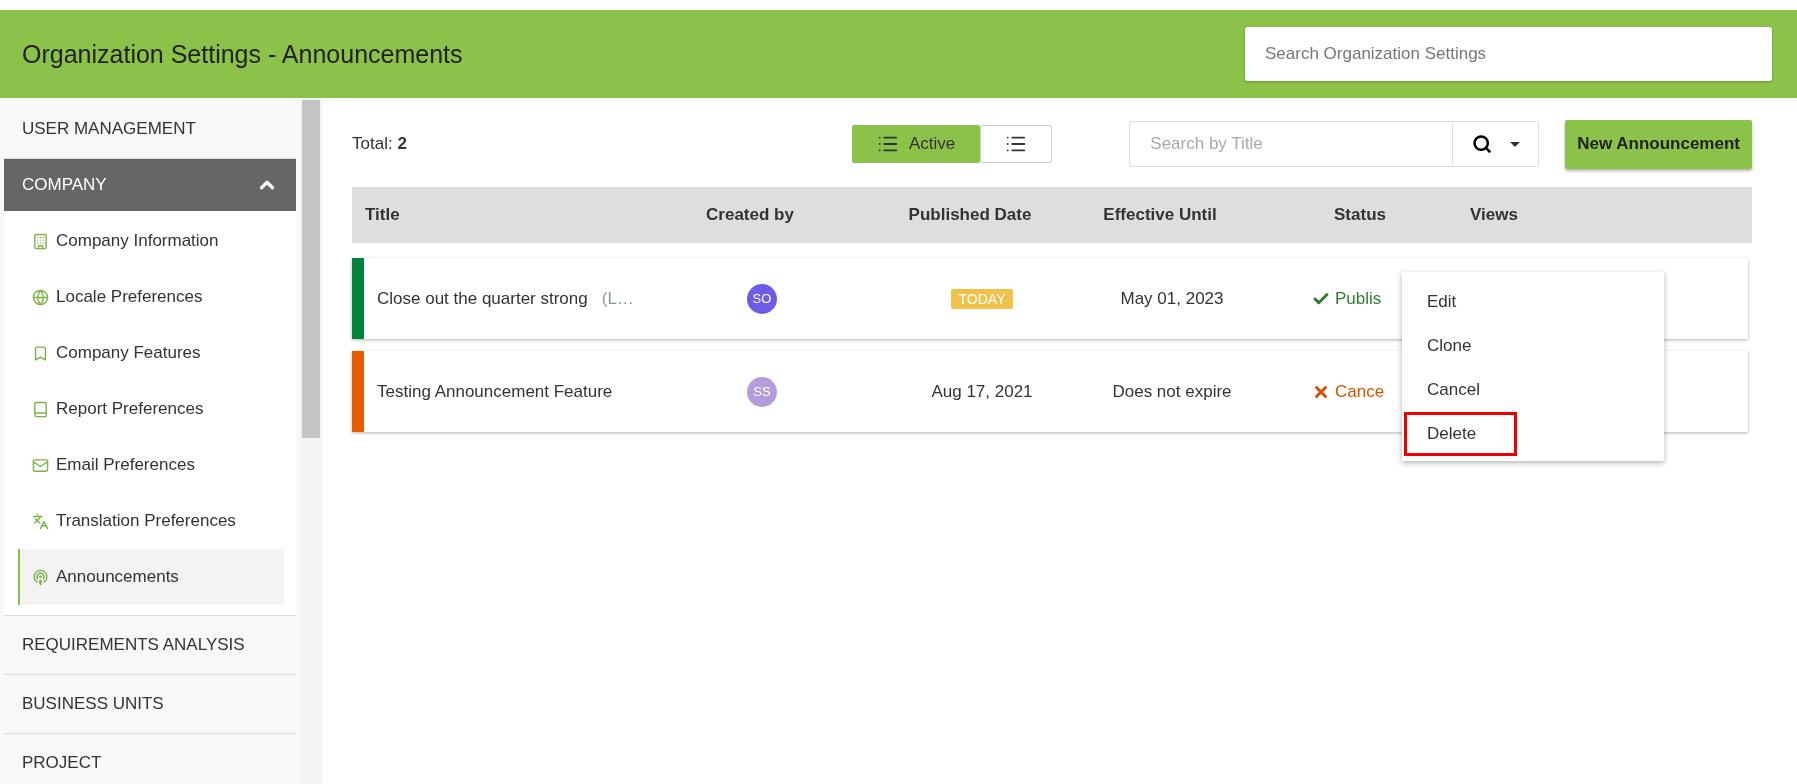  Describe the element at coordinates (1347, 298) in the screenshot. I see `status-label: Publis` at that location.